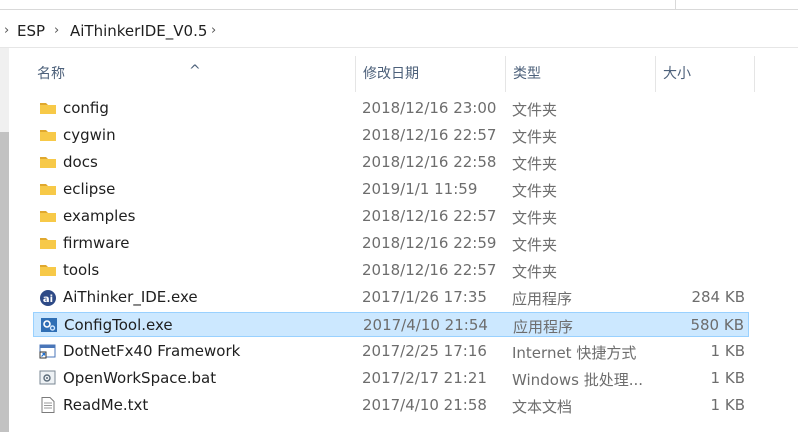 The width and height of the screenshot is (798, 432). I want to click on file-row-eclipse: eclipse 2019/1/1 11:59 文件夹, so click(391, 189).